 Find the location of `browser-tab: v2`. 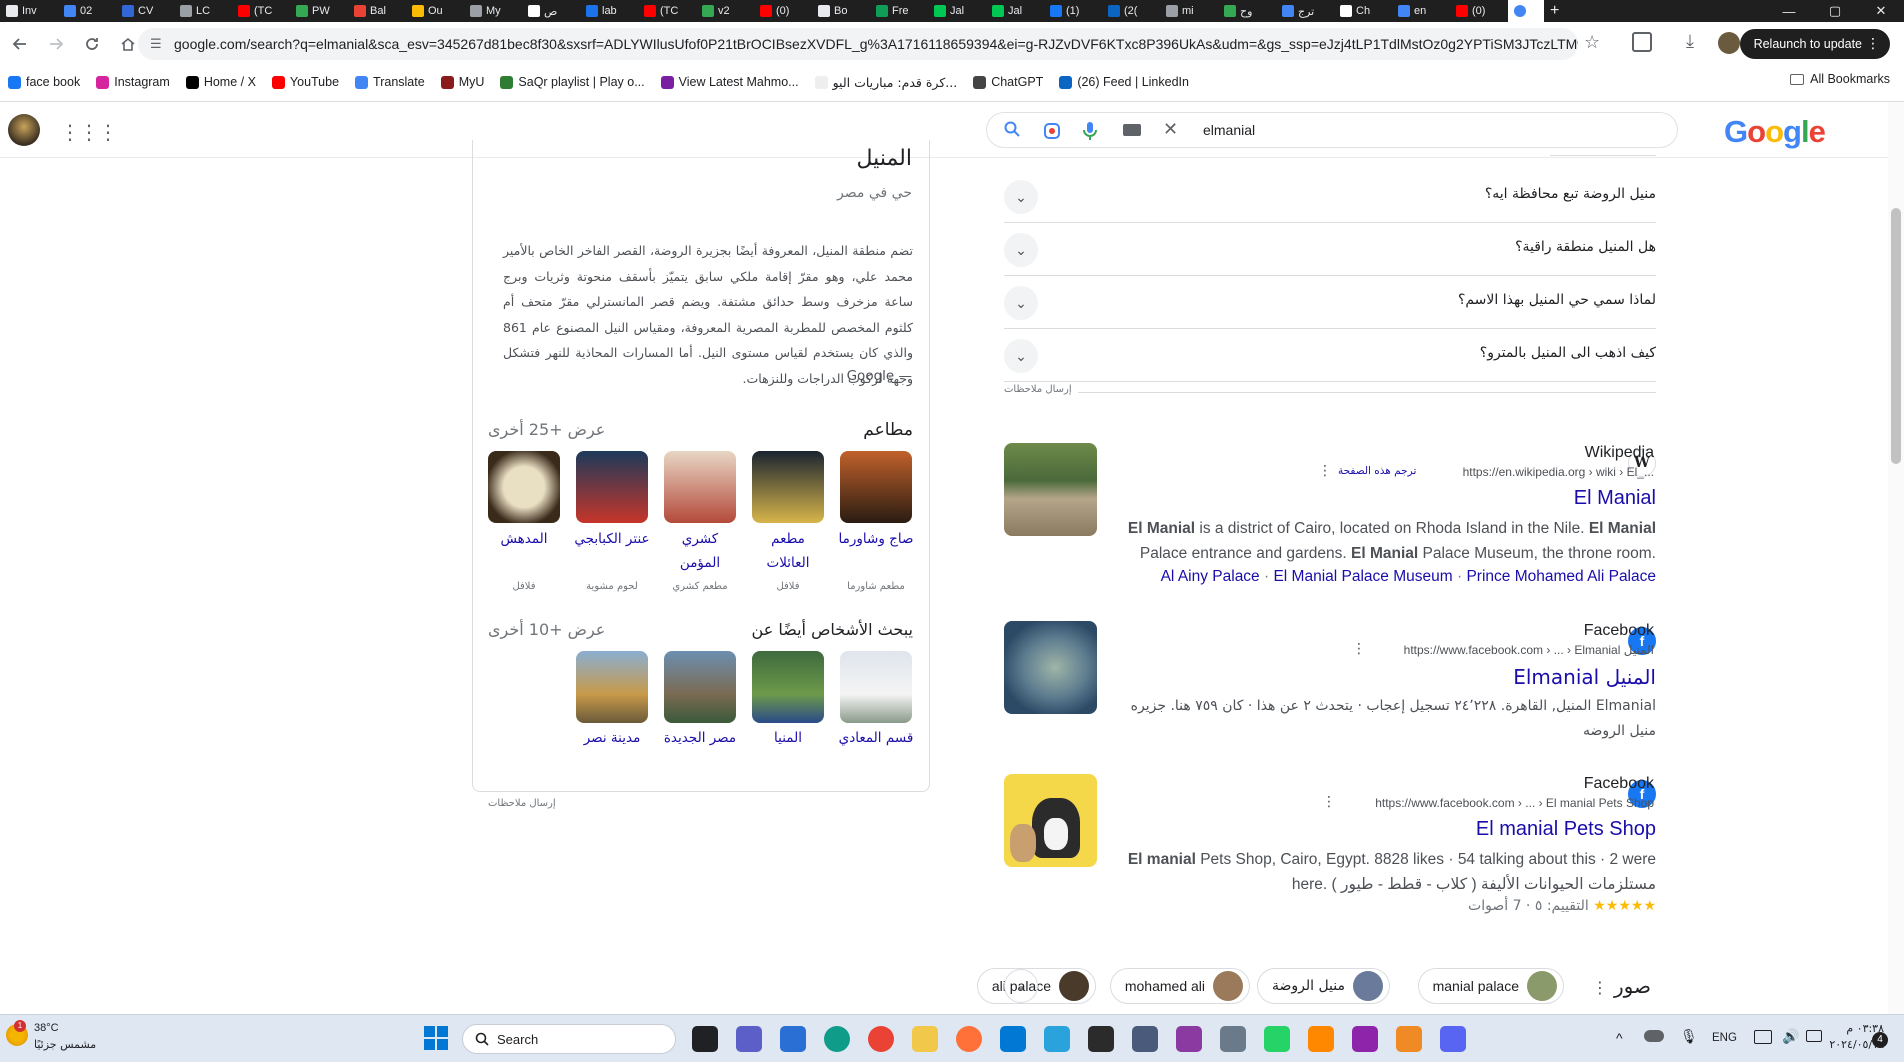

browser-tab: v2 is located at coordinates (725, 11).